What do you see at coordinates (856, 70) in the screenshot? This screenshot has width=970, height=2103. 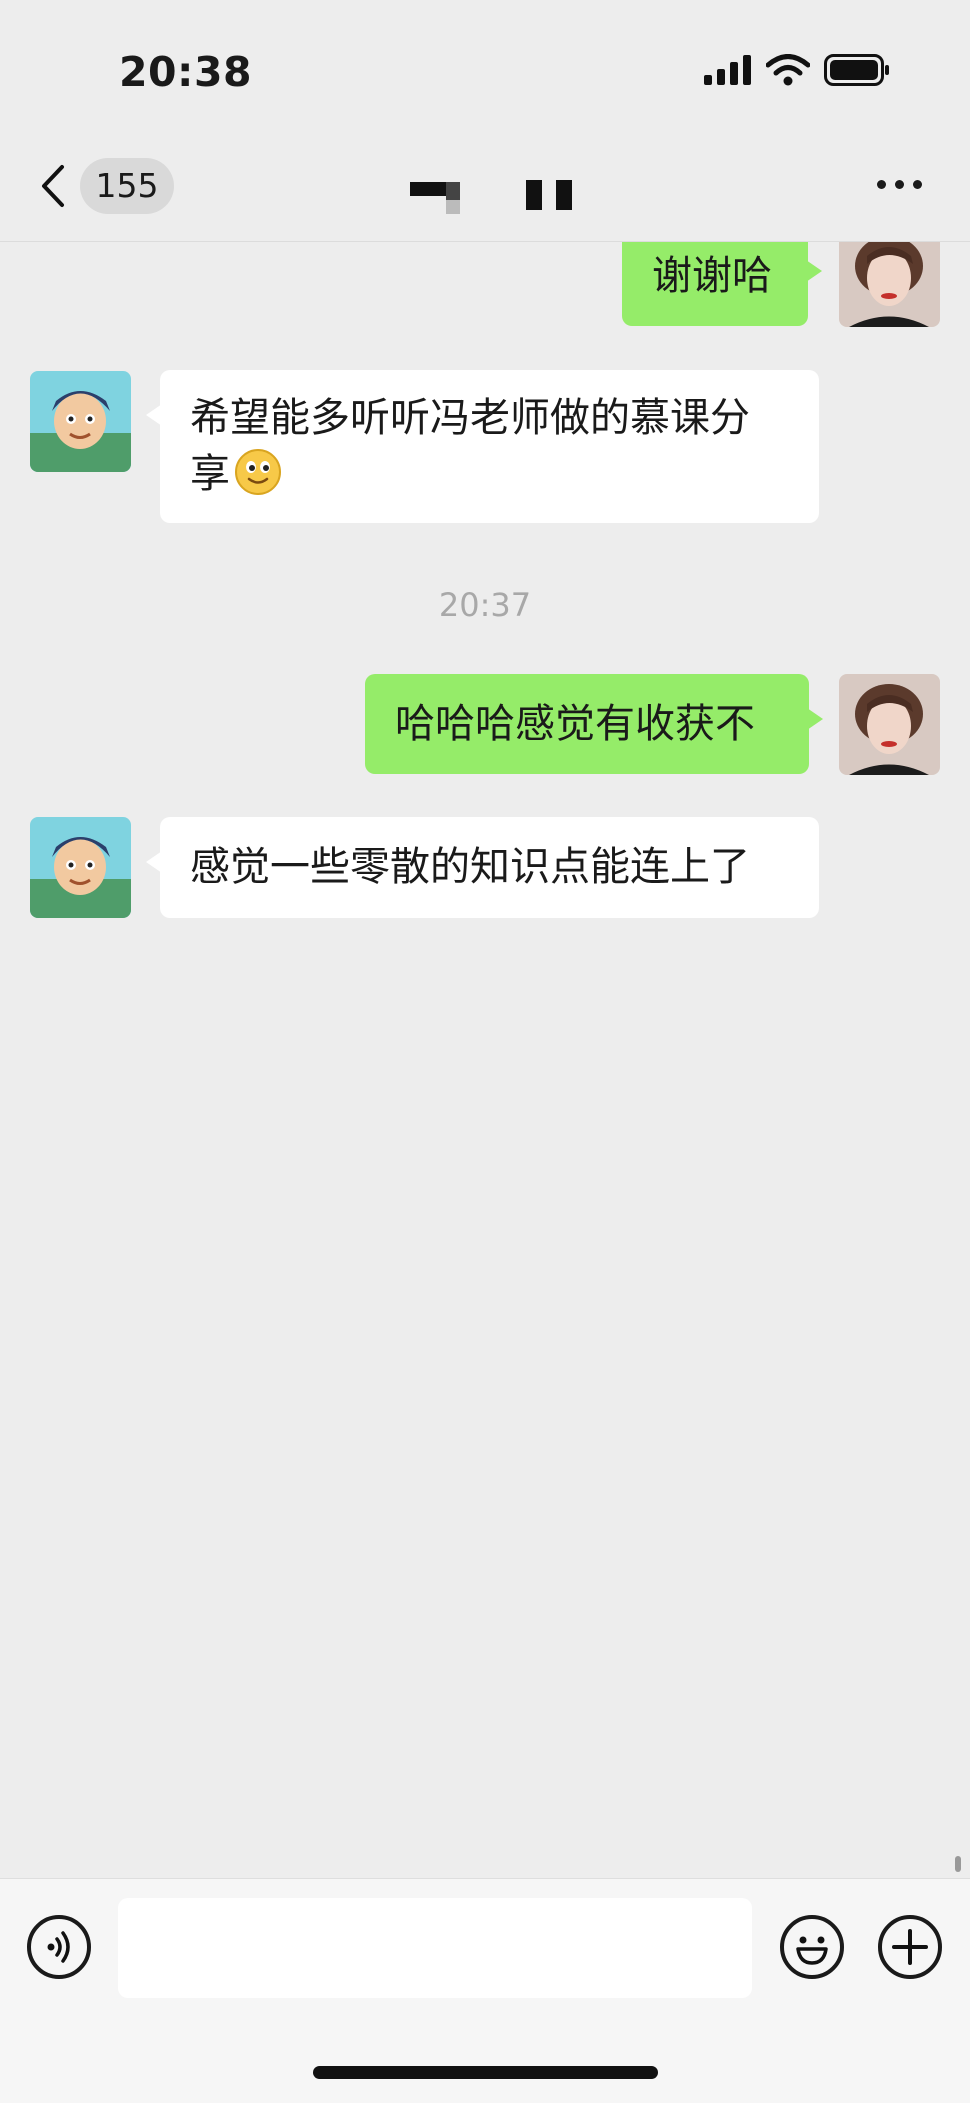 I see `battery-icon` at bounding box center [856, 70].